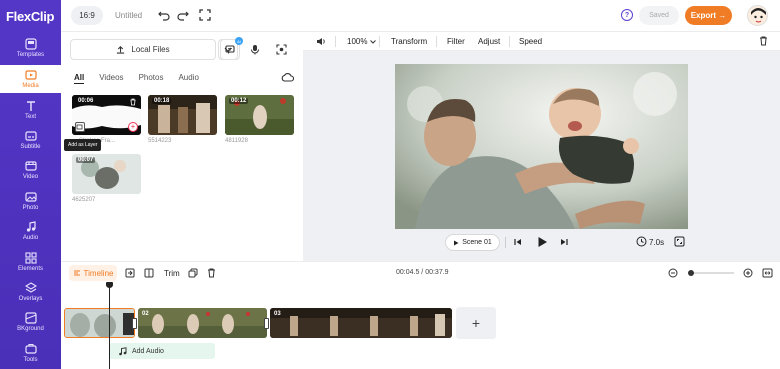 The height and width of the screenshot is (369, 780). What do you see at coordinates (162, 351) in the screenshot?
I see `add-audio-track: Add Audio` at bounding box center [162, 351].